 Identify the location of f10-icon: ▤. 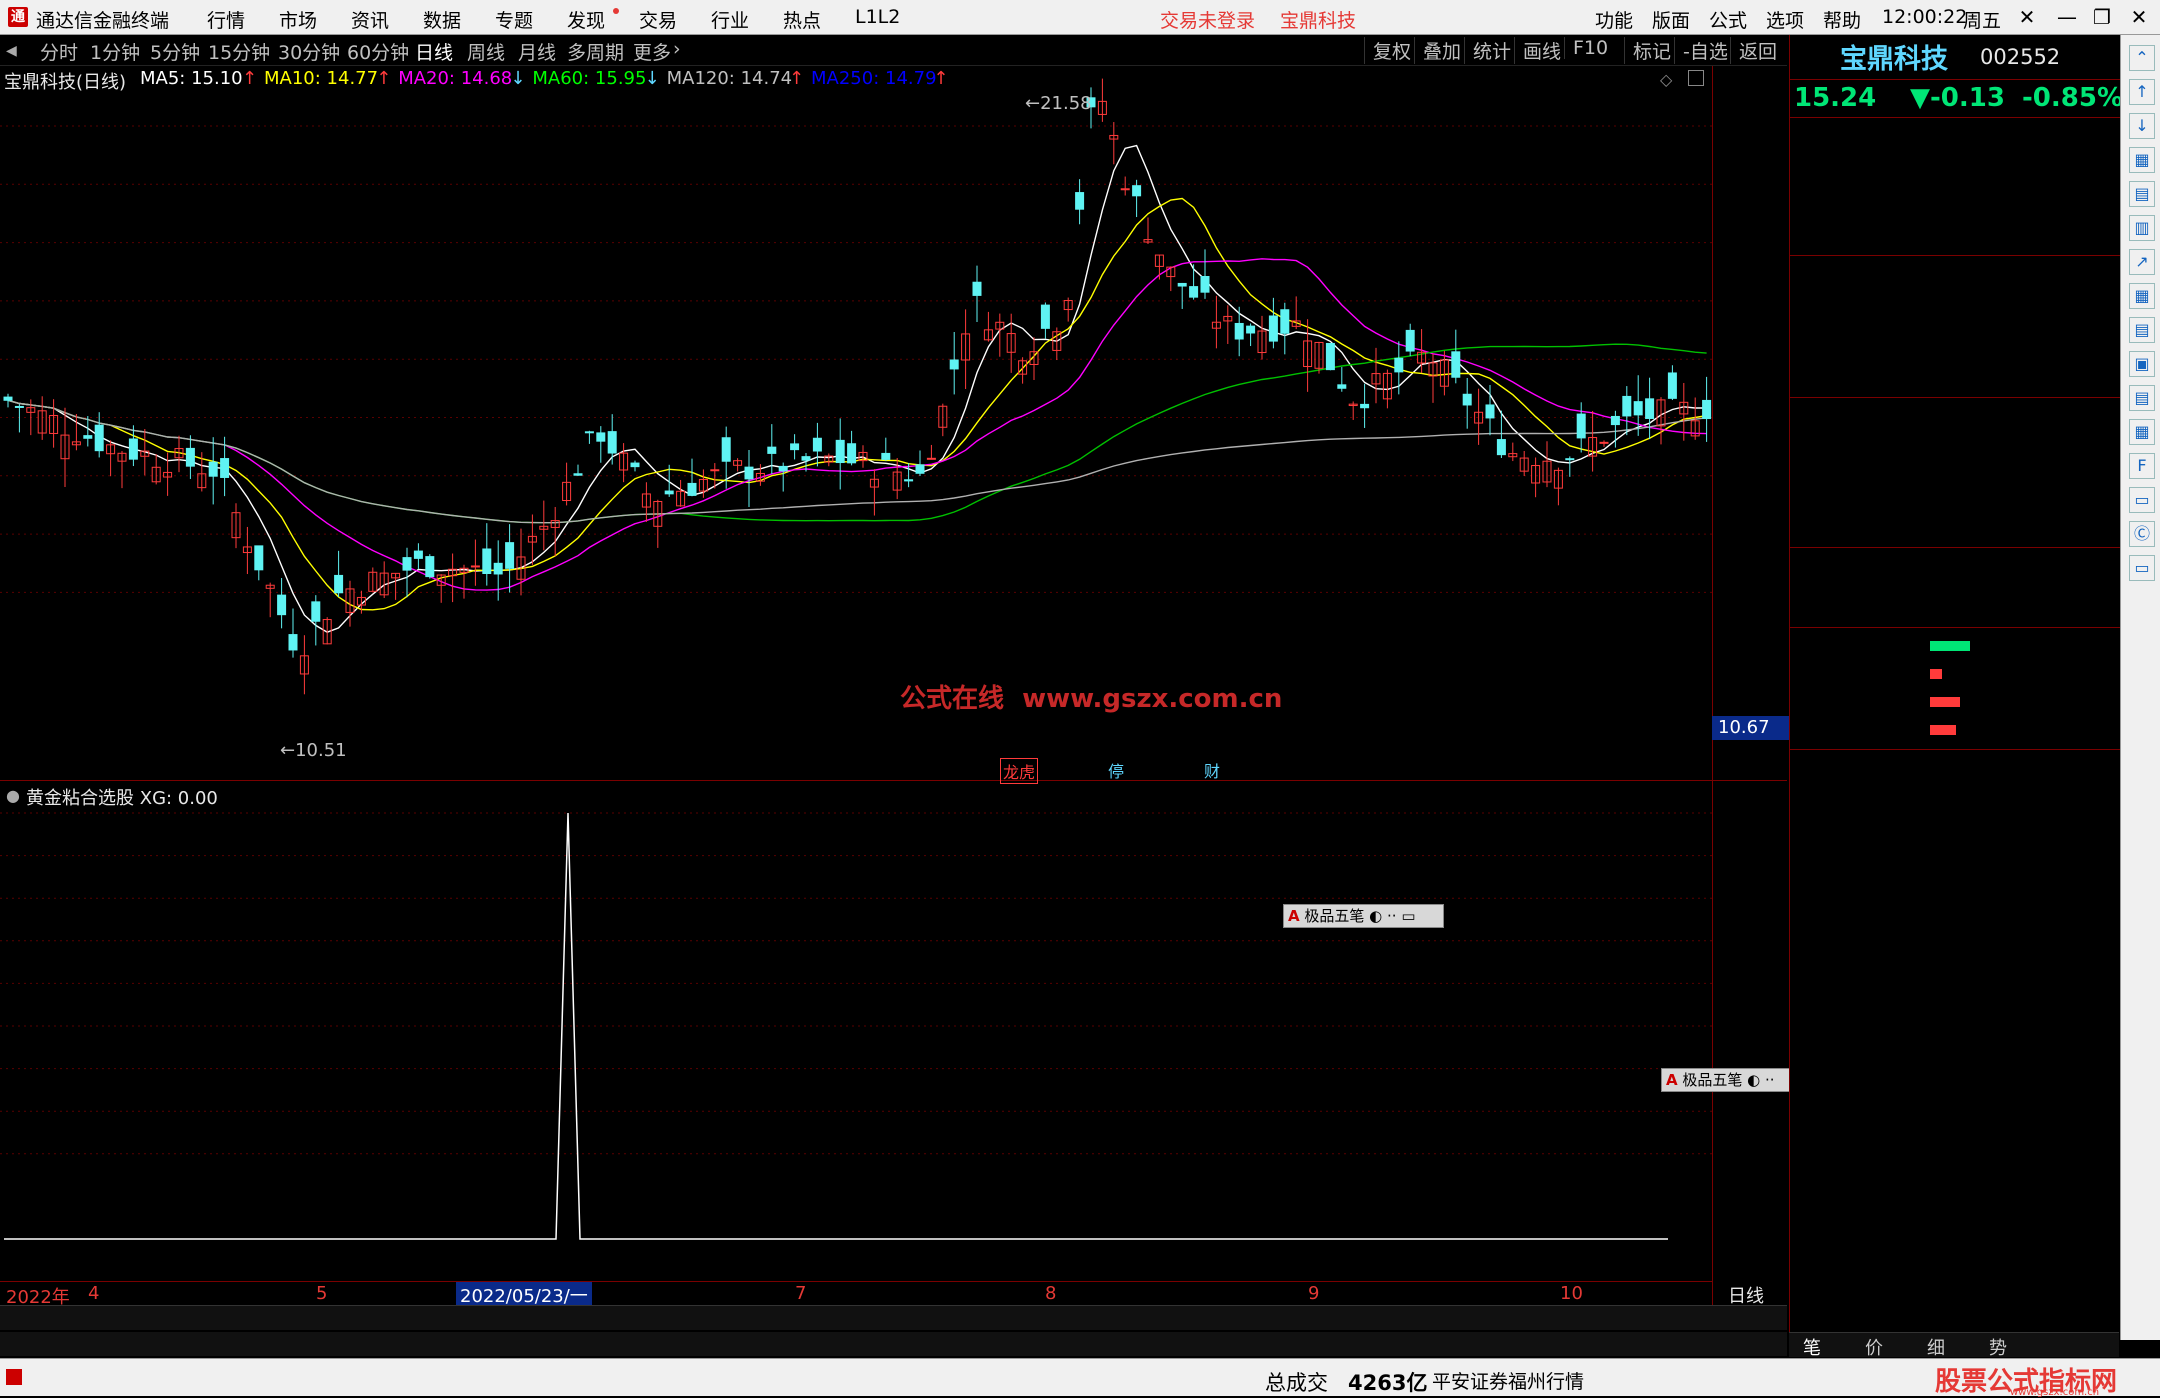
(2142, 398).